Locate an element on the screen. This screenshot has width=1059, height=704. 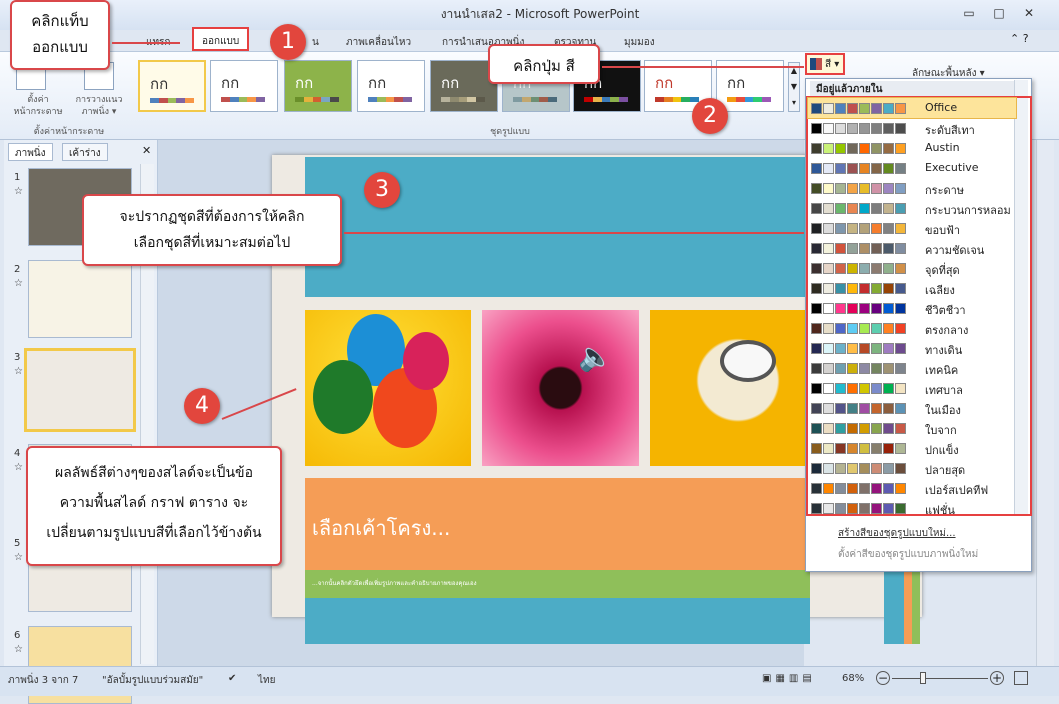
fit-to-window-icon is located at coordinates (1021, 678).